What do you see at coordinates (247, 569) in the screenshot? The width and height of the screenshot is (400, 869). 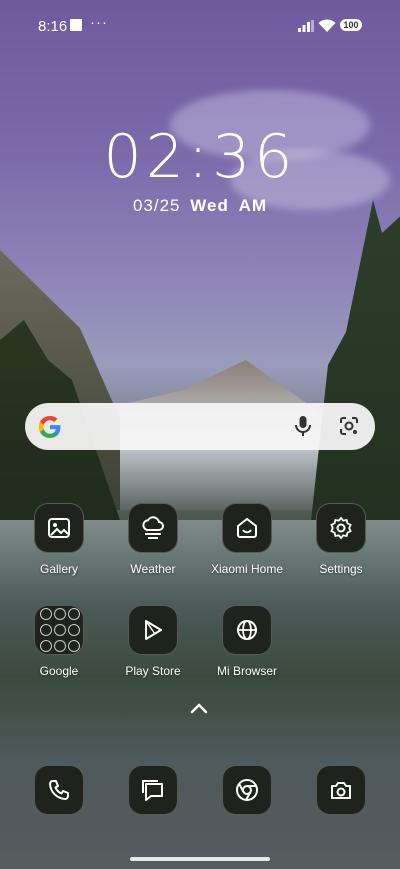 I see `app-label: Xiaomi Home` at bounding box center [247, 569].